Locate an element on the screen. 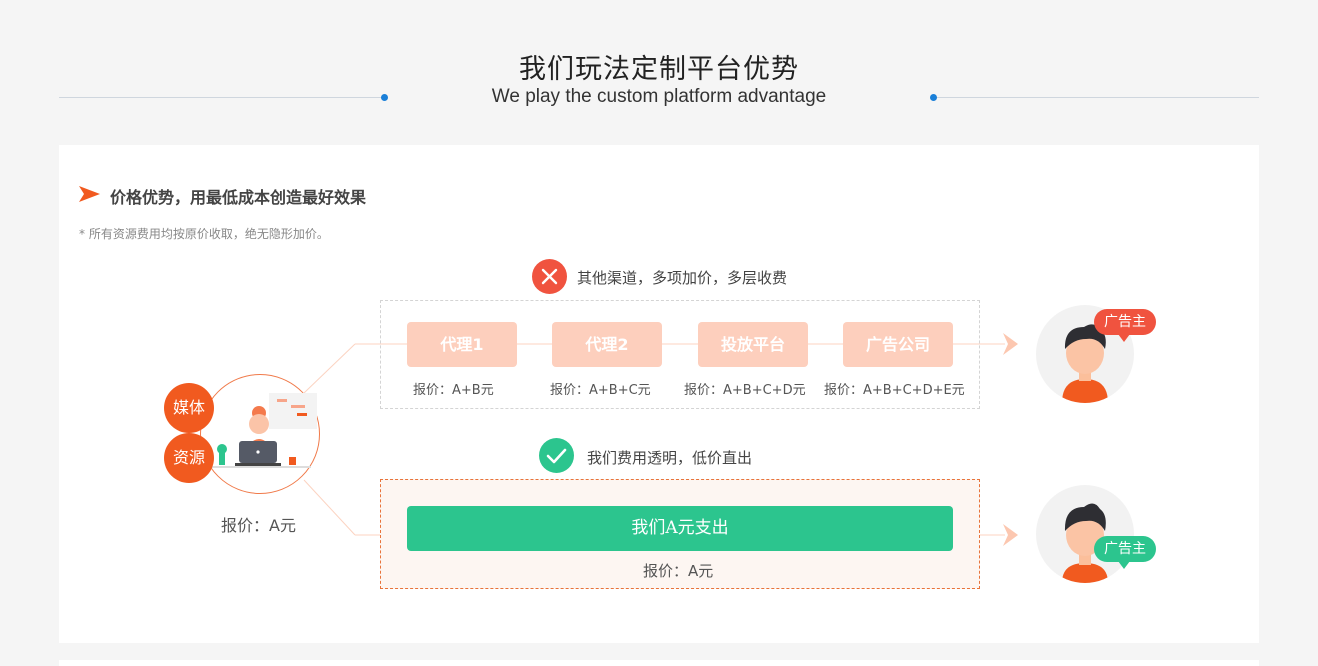 The image size is (1318, 666). resource-badge: 资源 is located at coordinates (189, 458).